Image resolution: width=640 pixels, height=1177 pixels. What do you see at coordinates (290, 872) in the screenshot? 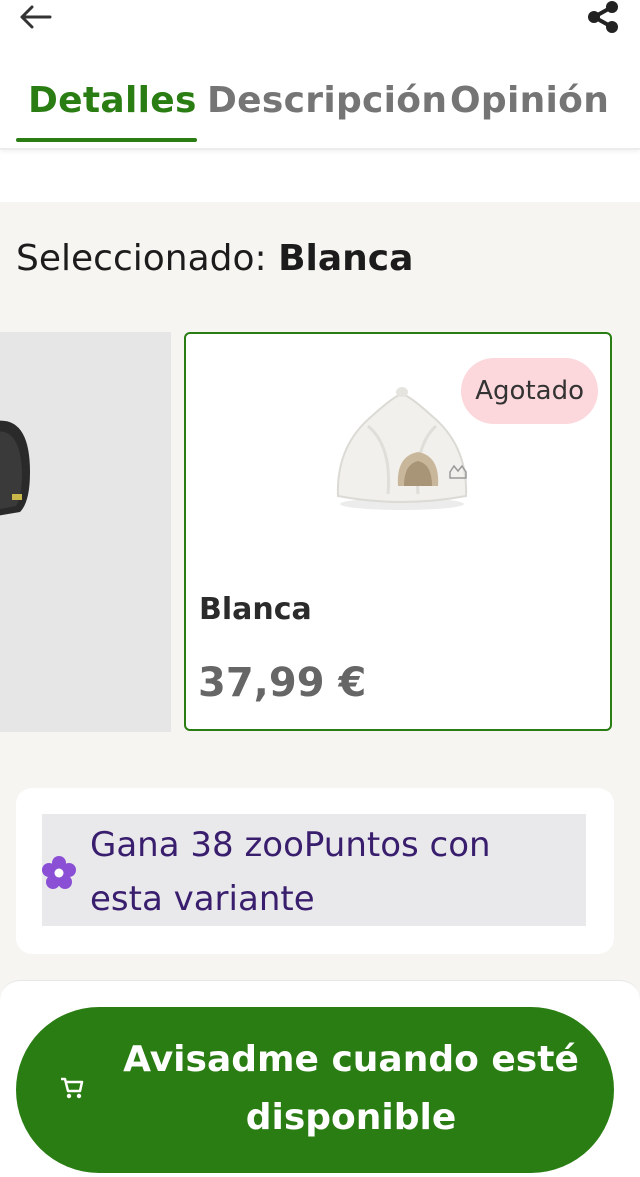
I see `zoopoints-text: Gana 38 zooPuntos con esta variante` at bounding box center [290, 872].